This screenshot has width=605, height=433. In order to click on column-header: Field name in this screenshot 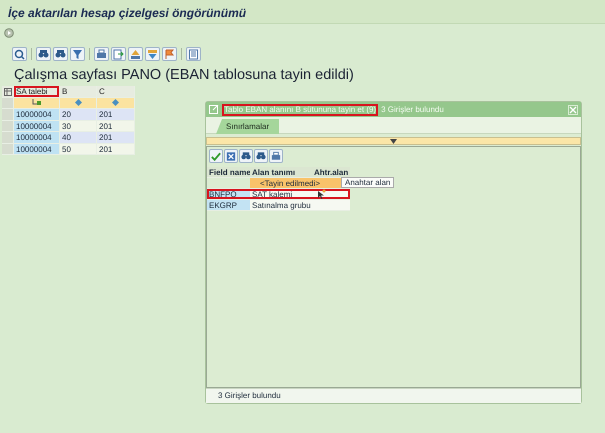, I will do `click(228, 172)`.